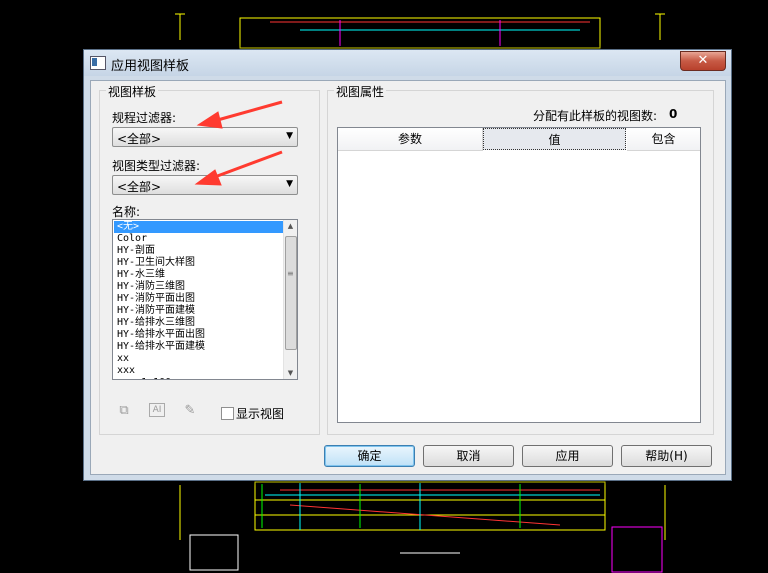  What do you see at coordinates (208, 177) in the screenshot?
I see `annotation-arrow-2-head` at bounding box center [208, 177].